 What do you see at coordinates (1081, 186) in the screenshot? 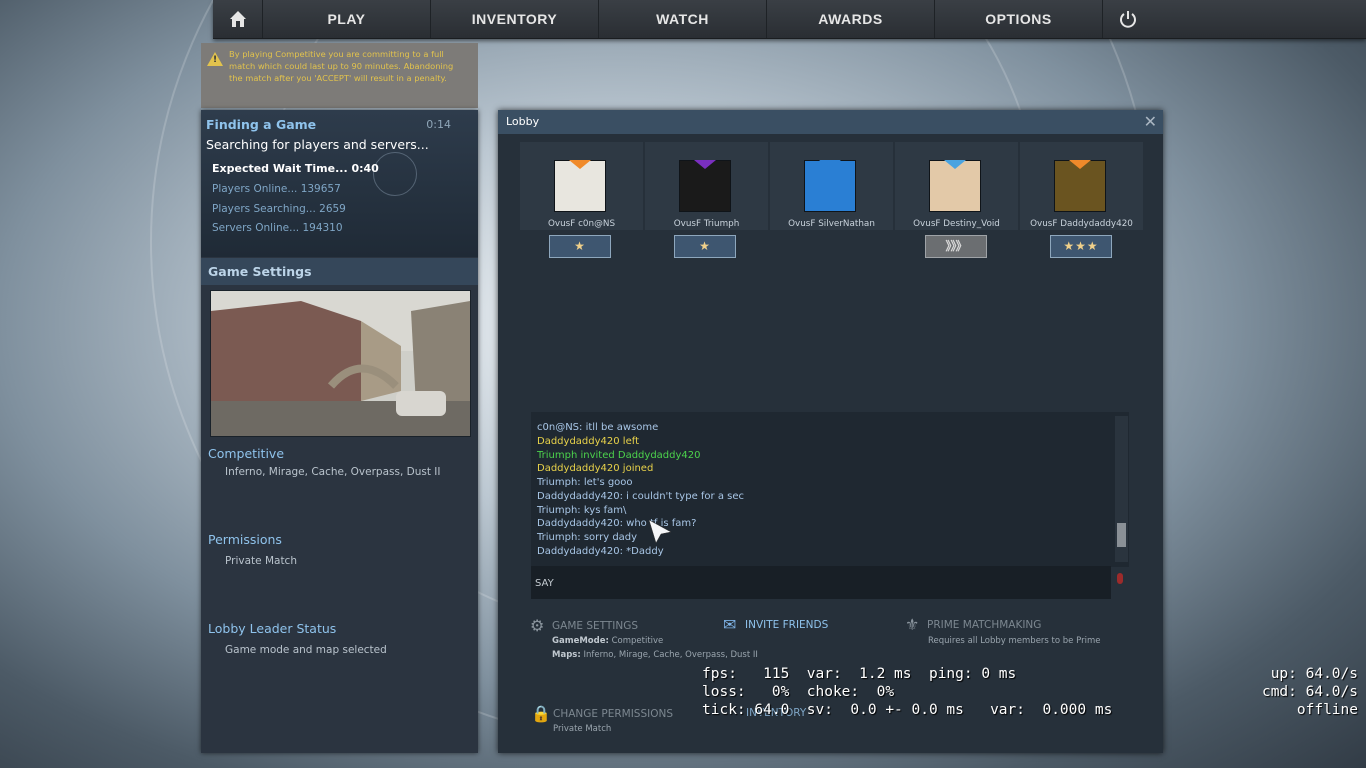
I see `lobby-member: OvusF Daddydaddy420` at bounding box center [1081, 186].